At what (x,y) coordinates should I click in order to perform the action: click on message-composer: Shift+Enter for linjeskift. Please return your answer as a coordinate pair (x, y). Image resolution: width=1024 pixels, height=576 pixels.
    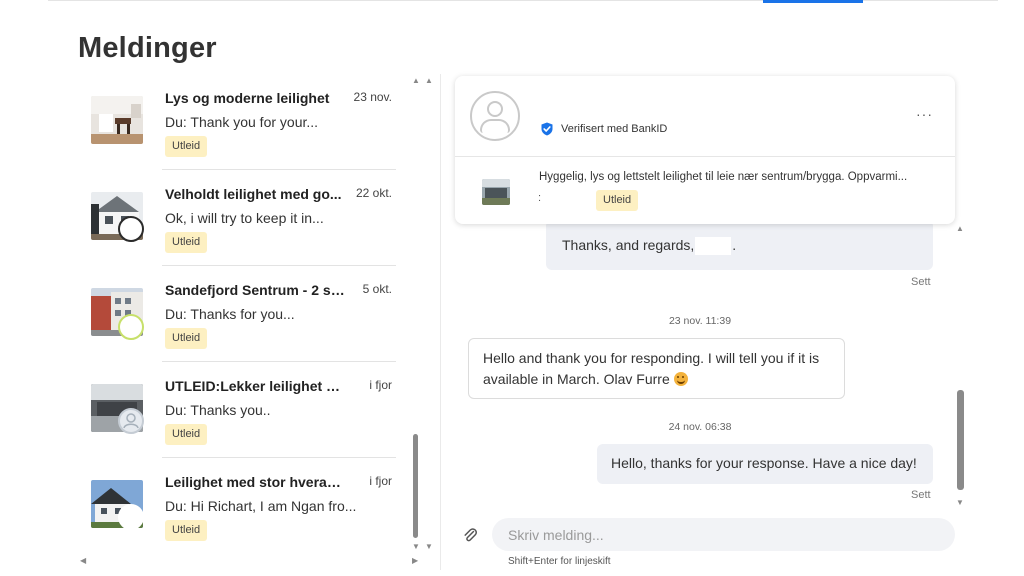
    Looking at the image, I should click on (710, 547).